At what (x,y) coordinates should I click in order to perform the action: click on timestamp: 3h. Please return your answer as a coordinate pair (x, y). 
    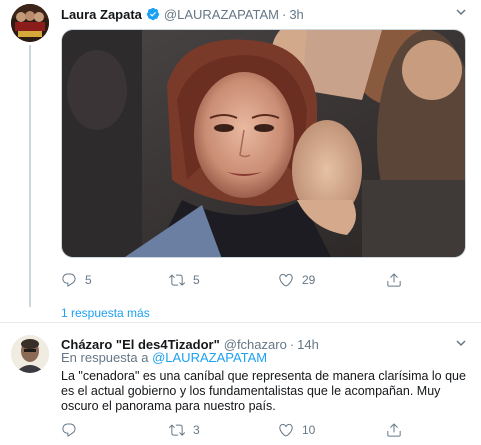
    Looking at the image, I should click on (296, 14).